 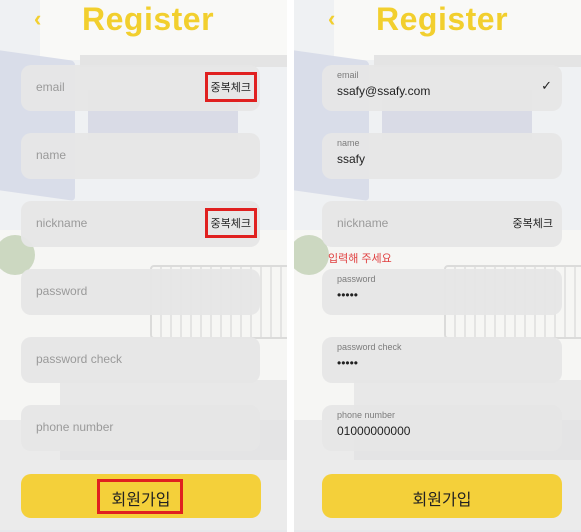 I want to click on checkmark-icon: ✓, so click(x=546, y=85).